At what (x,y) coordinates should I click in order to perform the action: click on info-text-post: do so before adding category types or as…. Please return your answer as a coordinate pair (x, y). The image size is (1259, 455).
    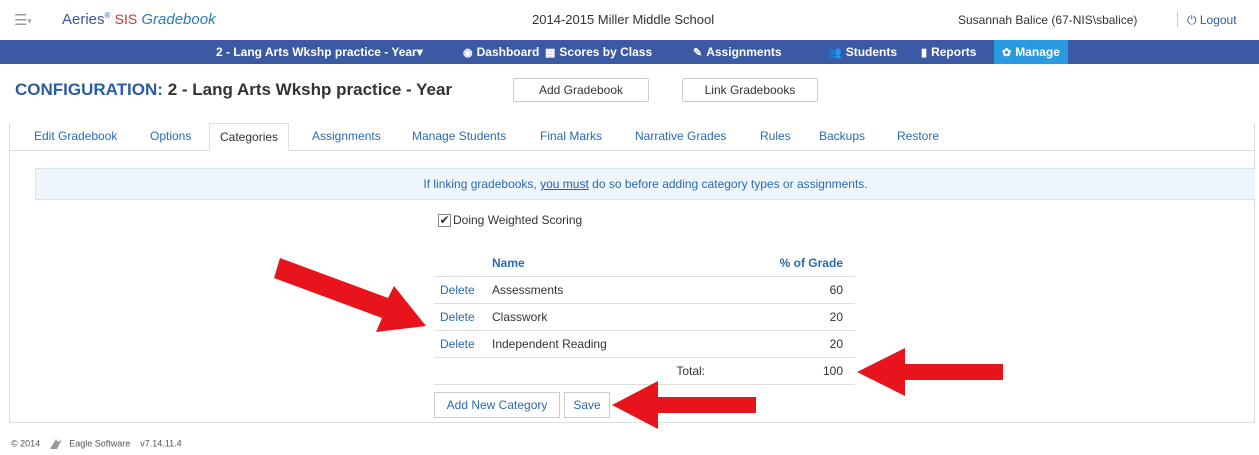
    Looking at the image, I should click on (730, 184).